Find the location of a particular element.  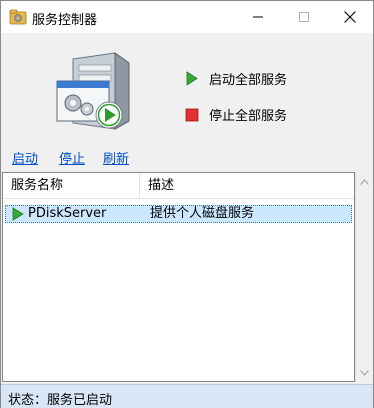

close-icon is located at coordinates (350, 17).